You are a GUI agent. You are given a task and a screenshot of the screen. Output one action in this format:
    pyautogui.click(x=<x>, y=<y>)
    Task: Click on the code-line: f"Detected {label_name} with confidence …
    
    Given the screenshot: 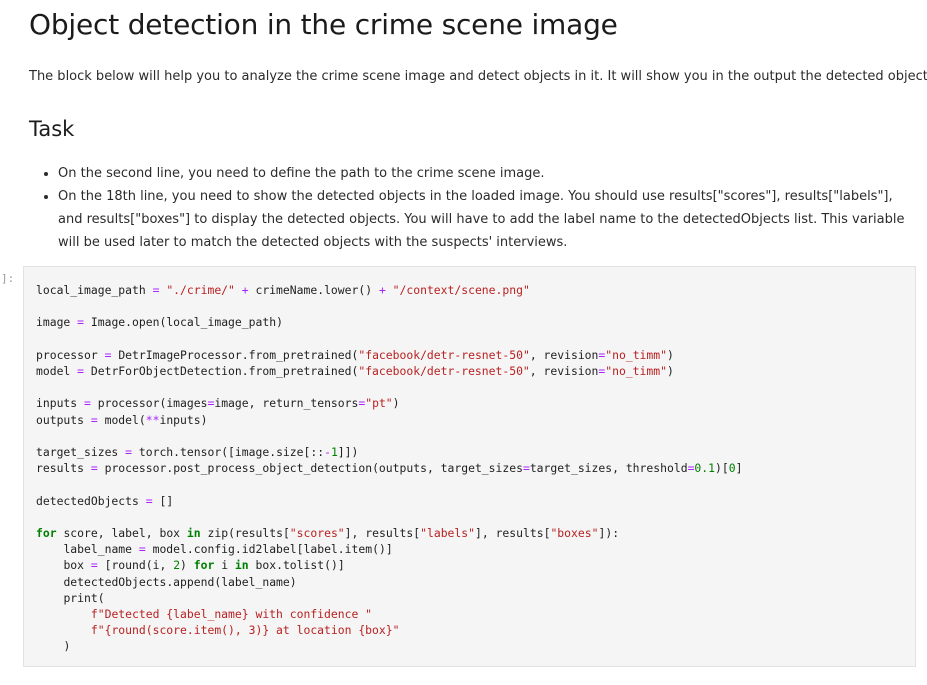 What is the action you would take?
    pyautogui.click(x=231, y=614)
    